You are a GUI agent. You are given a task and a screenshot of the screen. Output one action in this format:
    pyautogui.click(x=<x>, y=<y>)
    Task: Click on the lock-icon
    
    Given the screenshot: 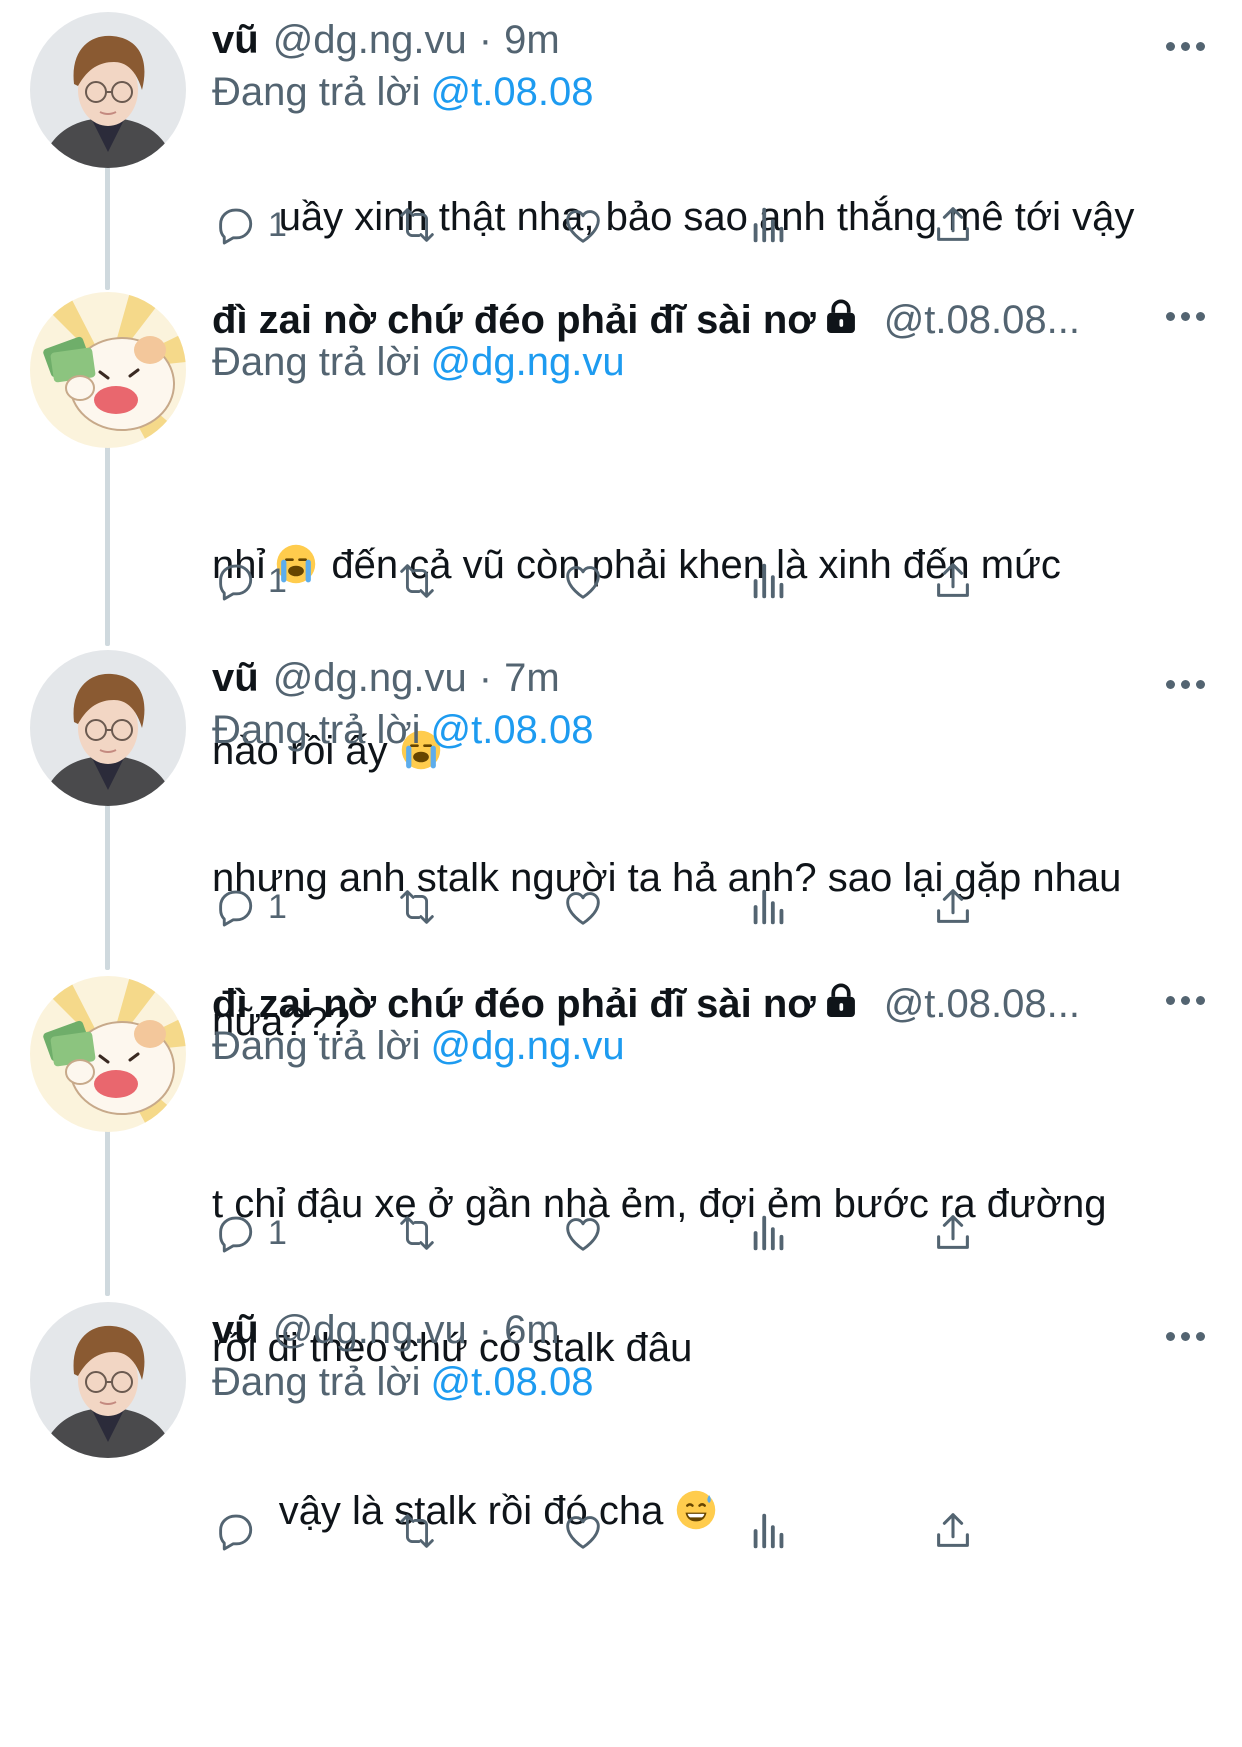 What is the action you would take?
    pyautogui.click(x=840, y=1000)
    